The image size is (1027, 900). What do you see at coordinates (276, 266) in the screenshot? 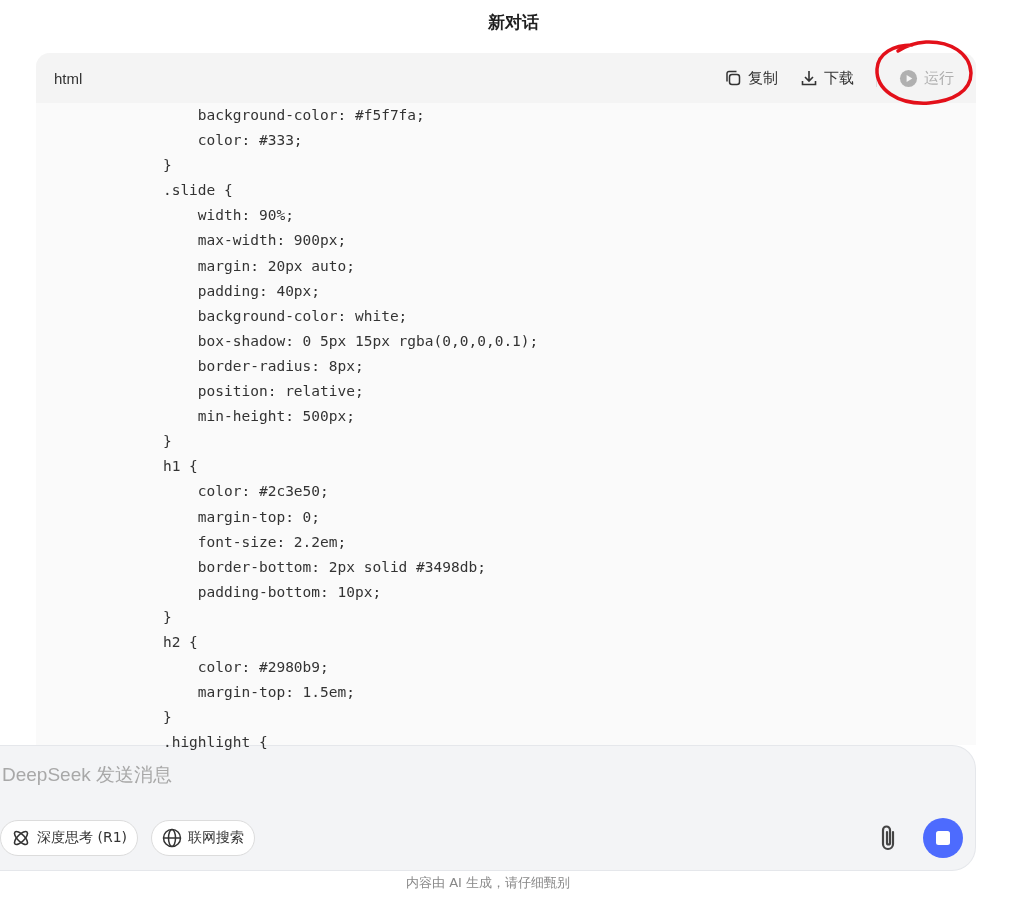
I see `code-line: margin: 20px auto;` at bounding box center [276, 266].